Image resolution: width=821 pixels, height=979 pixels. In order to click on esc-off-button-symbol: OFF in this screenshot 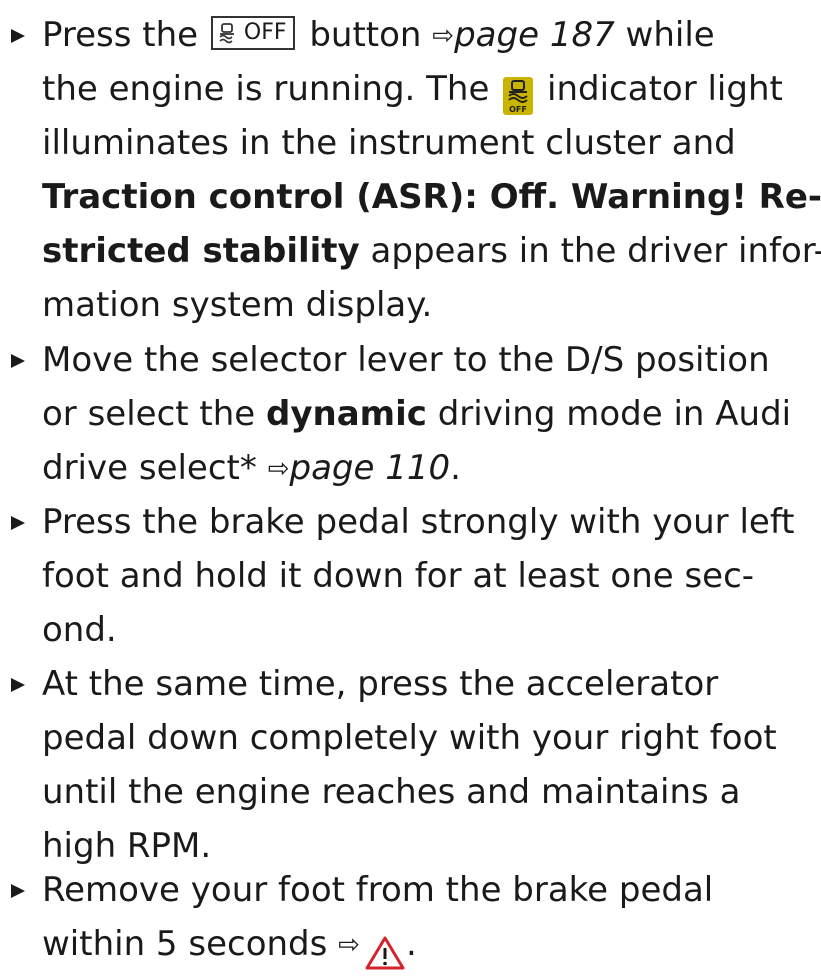, I will do `click(252, 32)`.